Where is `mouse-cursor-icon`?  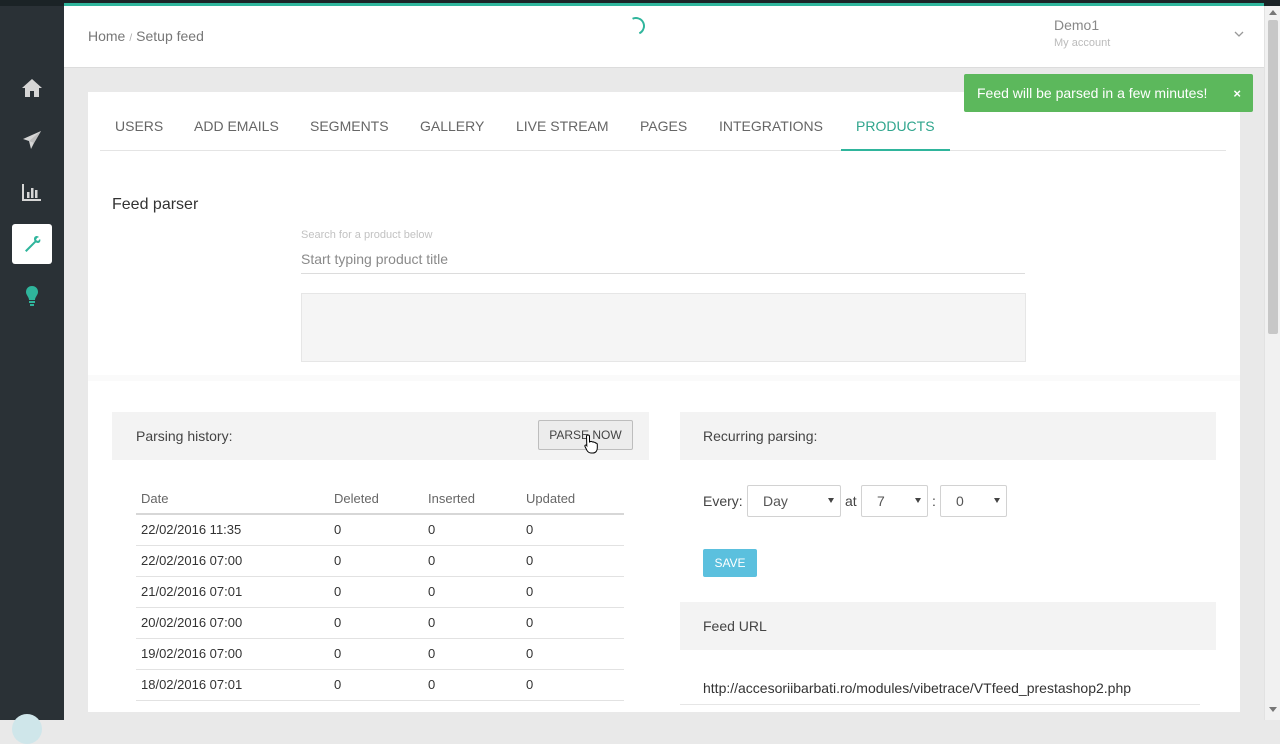 mouse-cursor-icon is located at coordinates (591, 444).